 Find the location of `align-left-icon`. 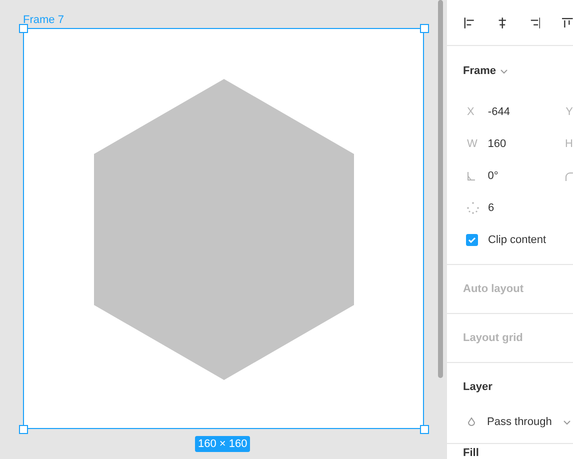

align-left-icon is located at coordinates (469, 22).